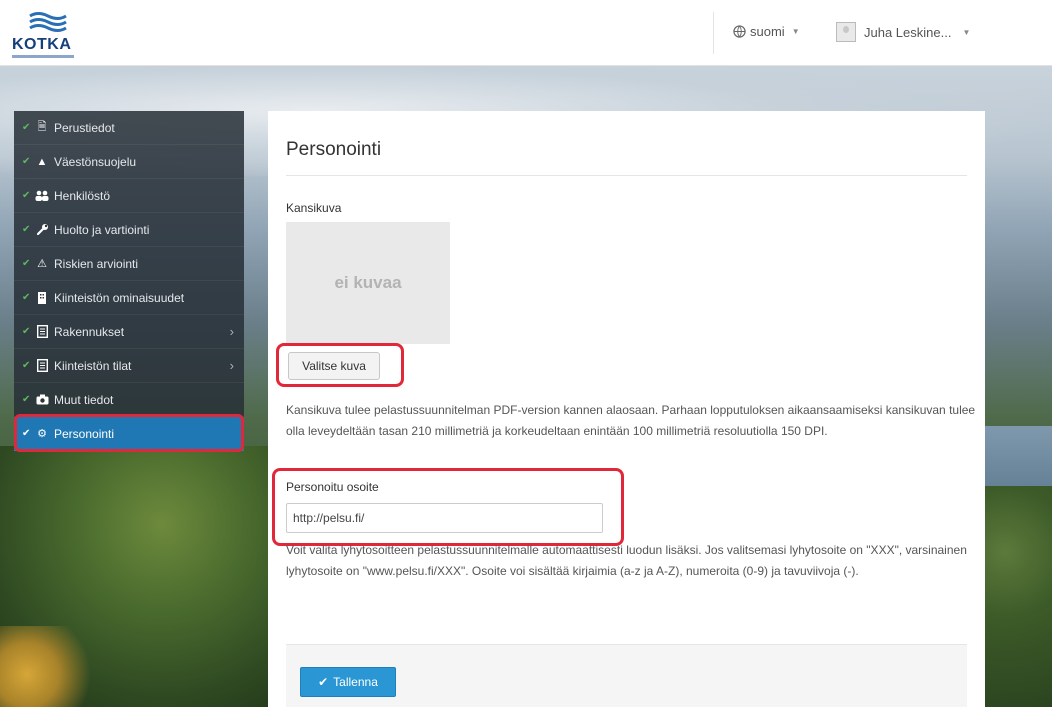 Image resolution: width=1052 pixels, height=707 pixels. I want to click on cover-label: Kansikuva, so click(314, 208).